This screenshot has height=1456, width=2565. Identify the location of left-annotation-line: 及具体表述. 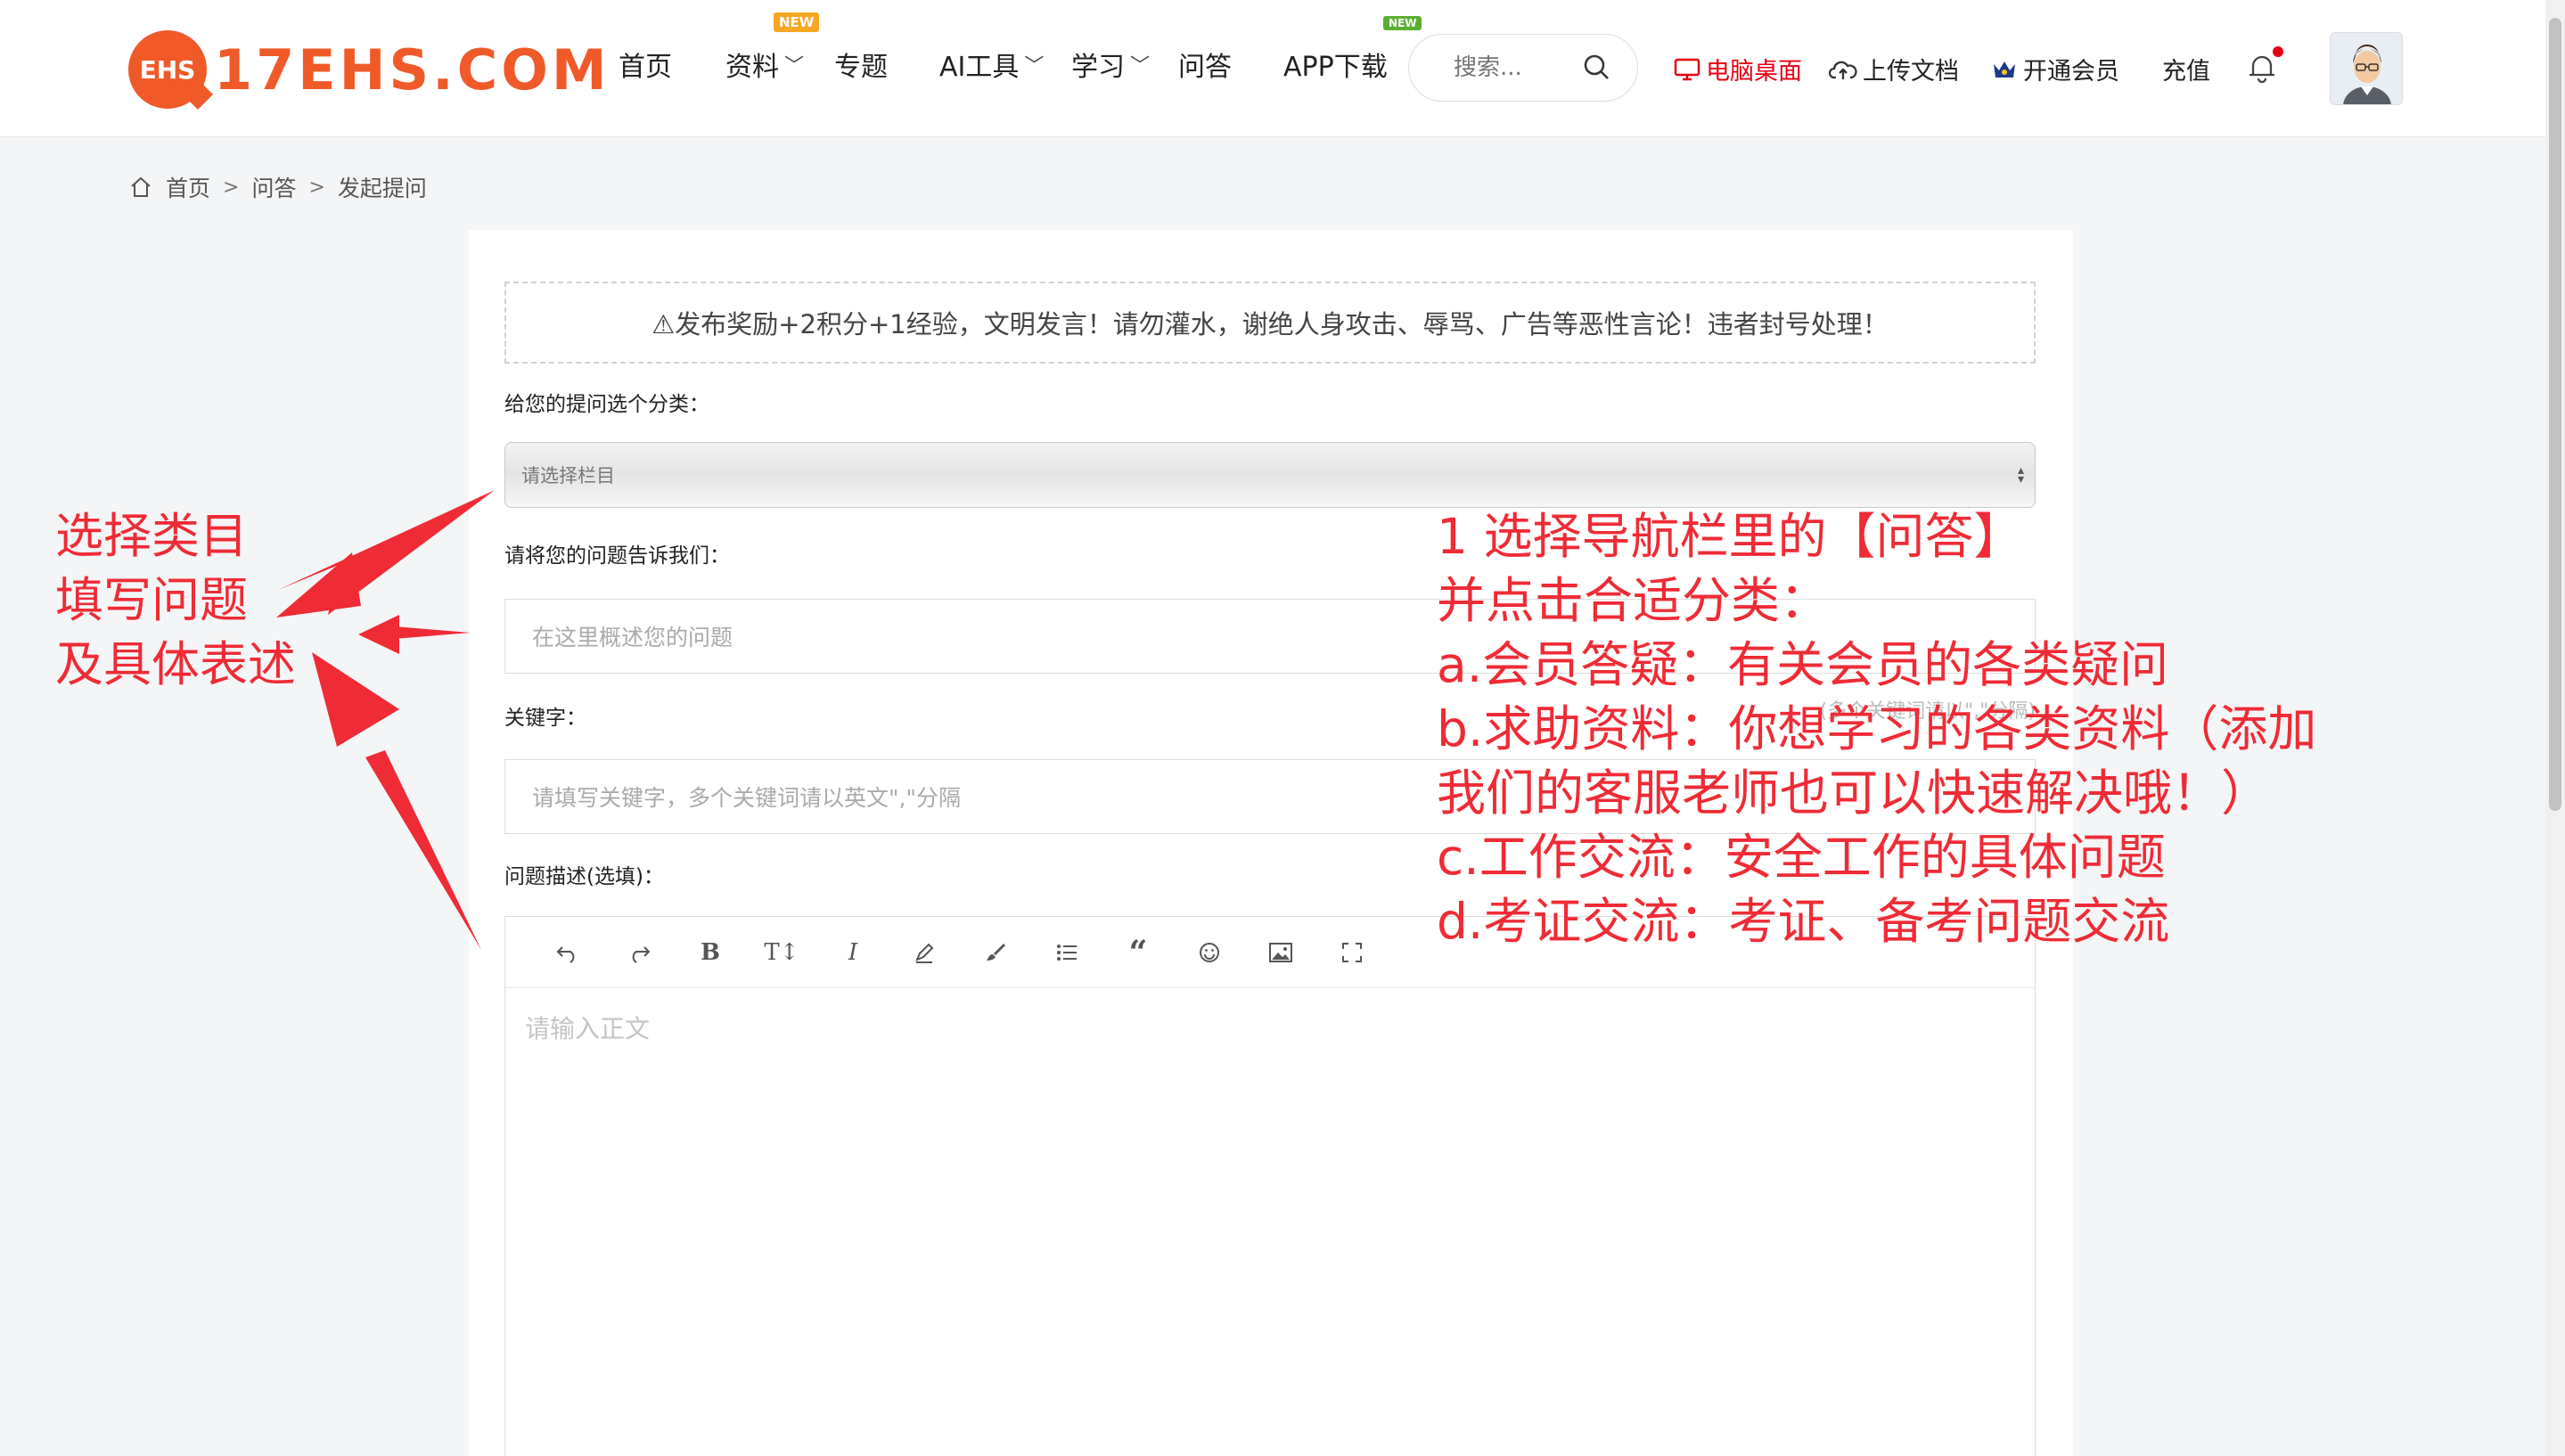
(175, 664).